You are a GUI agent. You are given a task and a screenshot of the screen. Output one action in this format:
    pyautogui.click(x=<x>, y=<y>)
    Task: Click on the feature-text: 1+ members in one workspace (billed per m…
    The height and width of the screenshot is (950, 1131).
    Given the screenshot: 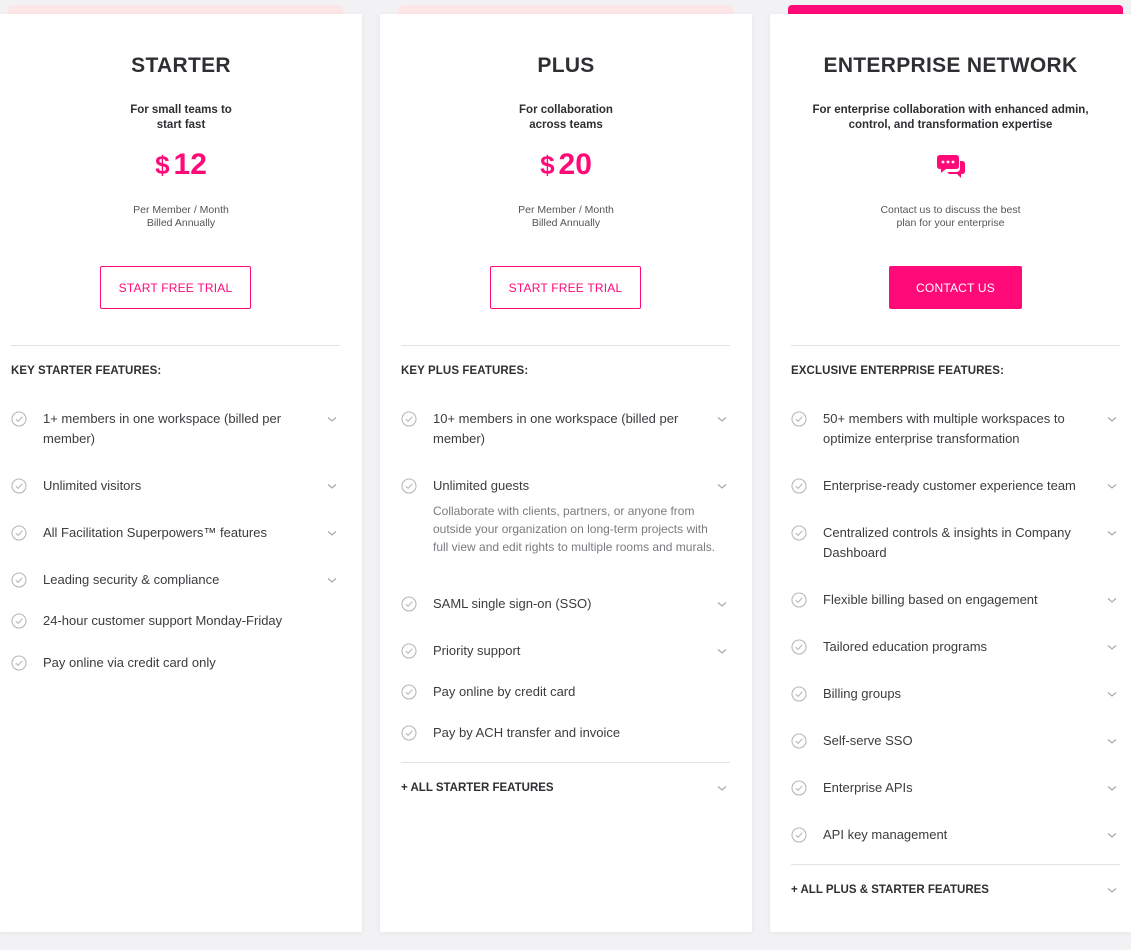 What is the action you would take?
    pyautogui.click(x=162, y=428)
    